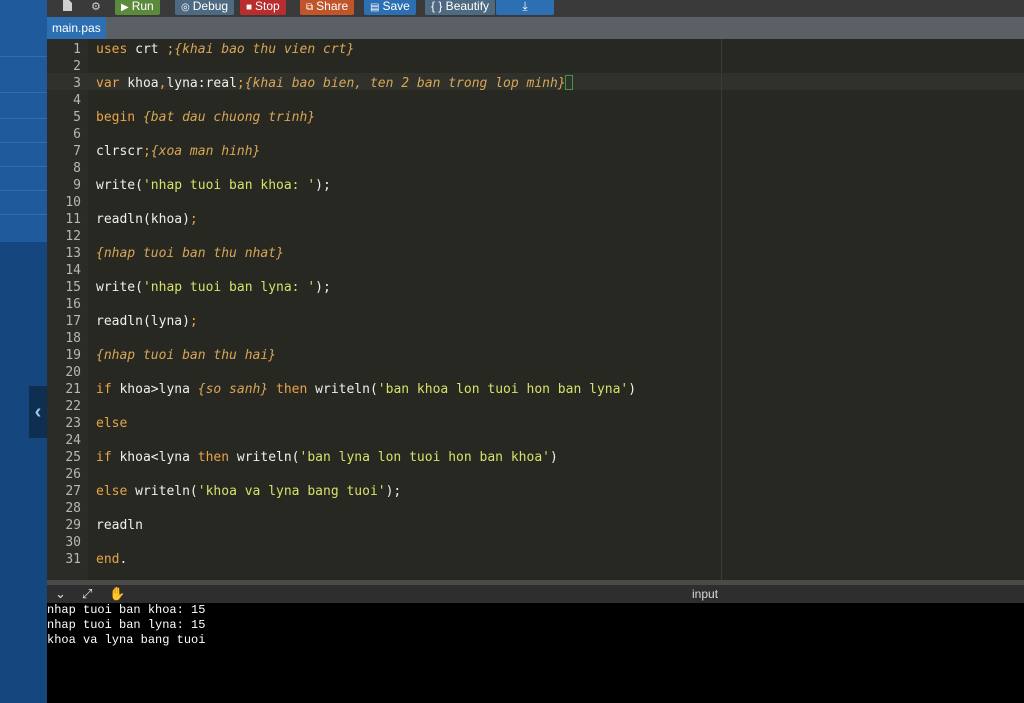  What do you see at coordinates (116, 117) in the screenshot?
I see `code-token: begin` at bounding box center [116, 117].